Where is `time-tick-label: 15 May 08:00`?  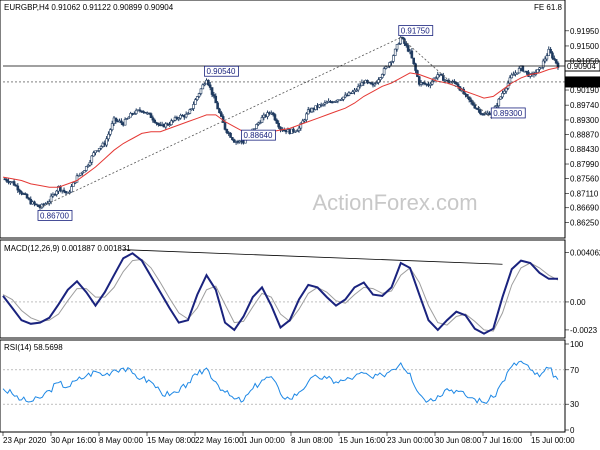 time-tick-label: 15 May 08:00 is located at coordinates (171, 440).